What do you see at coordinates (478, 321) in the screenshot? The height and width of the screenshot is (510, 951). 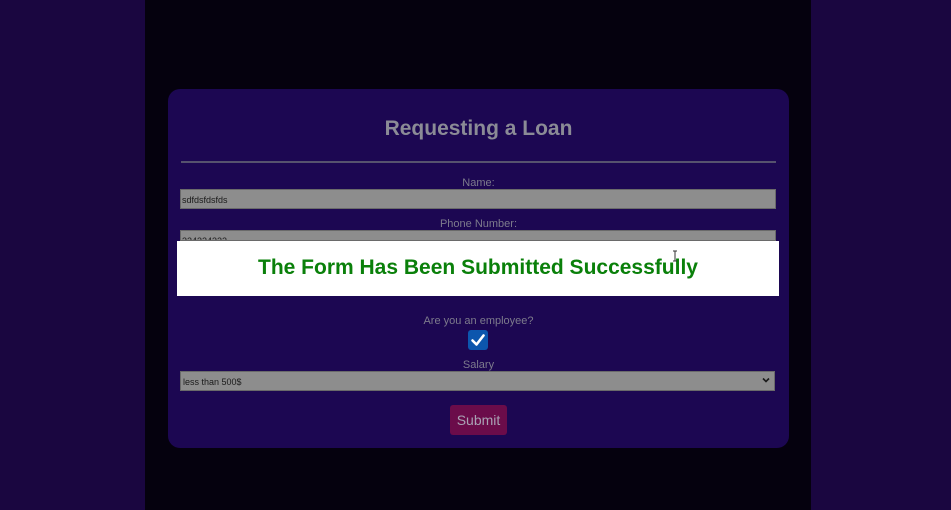 I see `employee-label: Are you an employee?` at bounding box center [478, 321].